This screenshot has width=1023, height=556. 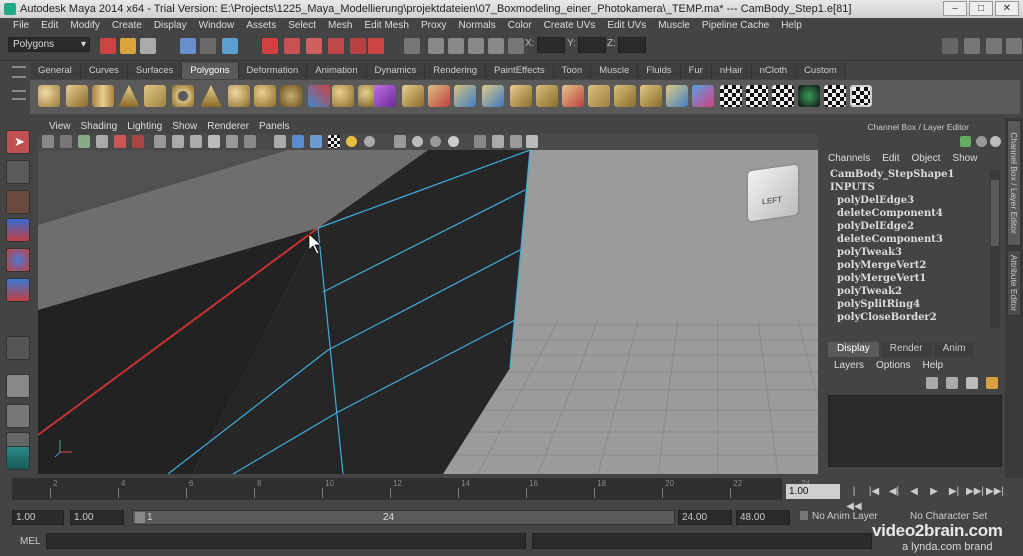 What do you see at coordinates (874, 491) in the screenshot?
I see `step-back-key-button: |◀` at bounding box center [874, 491].